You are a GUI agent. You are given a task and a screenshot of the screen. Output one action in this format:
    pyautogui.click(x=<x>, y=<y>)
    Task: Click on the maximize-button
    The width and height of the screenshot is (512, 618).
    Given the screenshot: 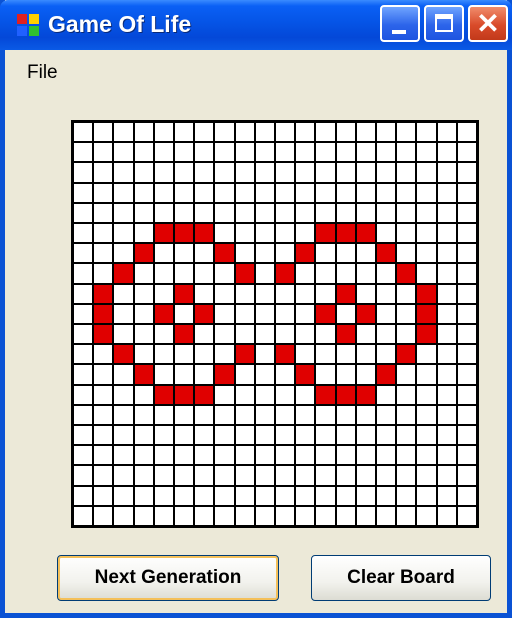 What is the action you would take?
    pyautogui.click(x=444, y=23)
    